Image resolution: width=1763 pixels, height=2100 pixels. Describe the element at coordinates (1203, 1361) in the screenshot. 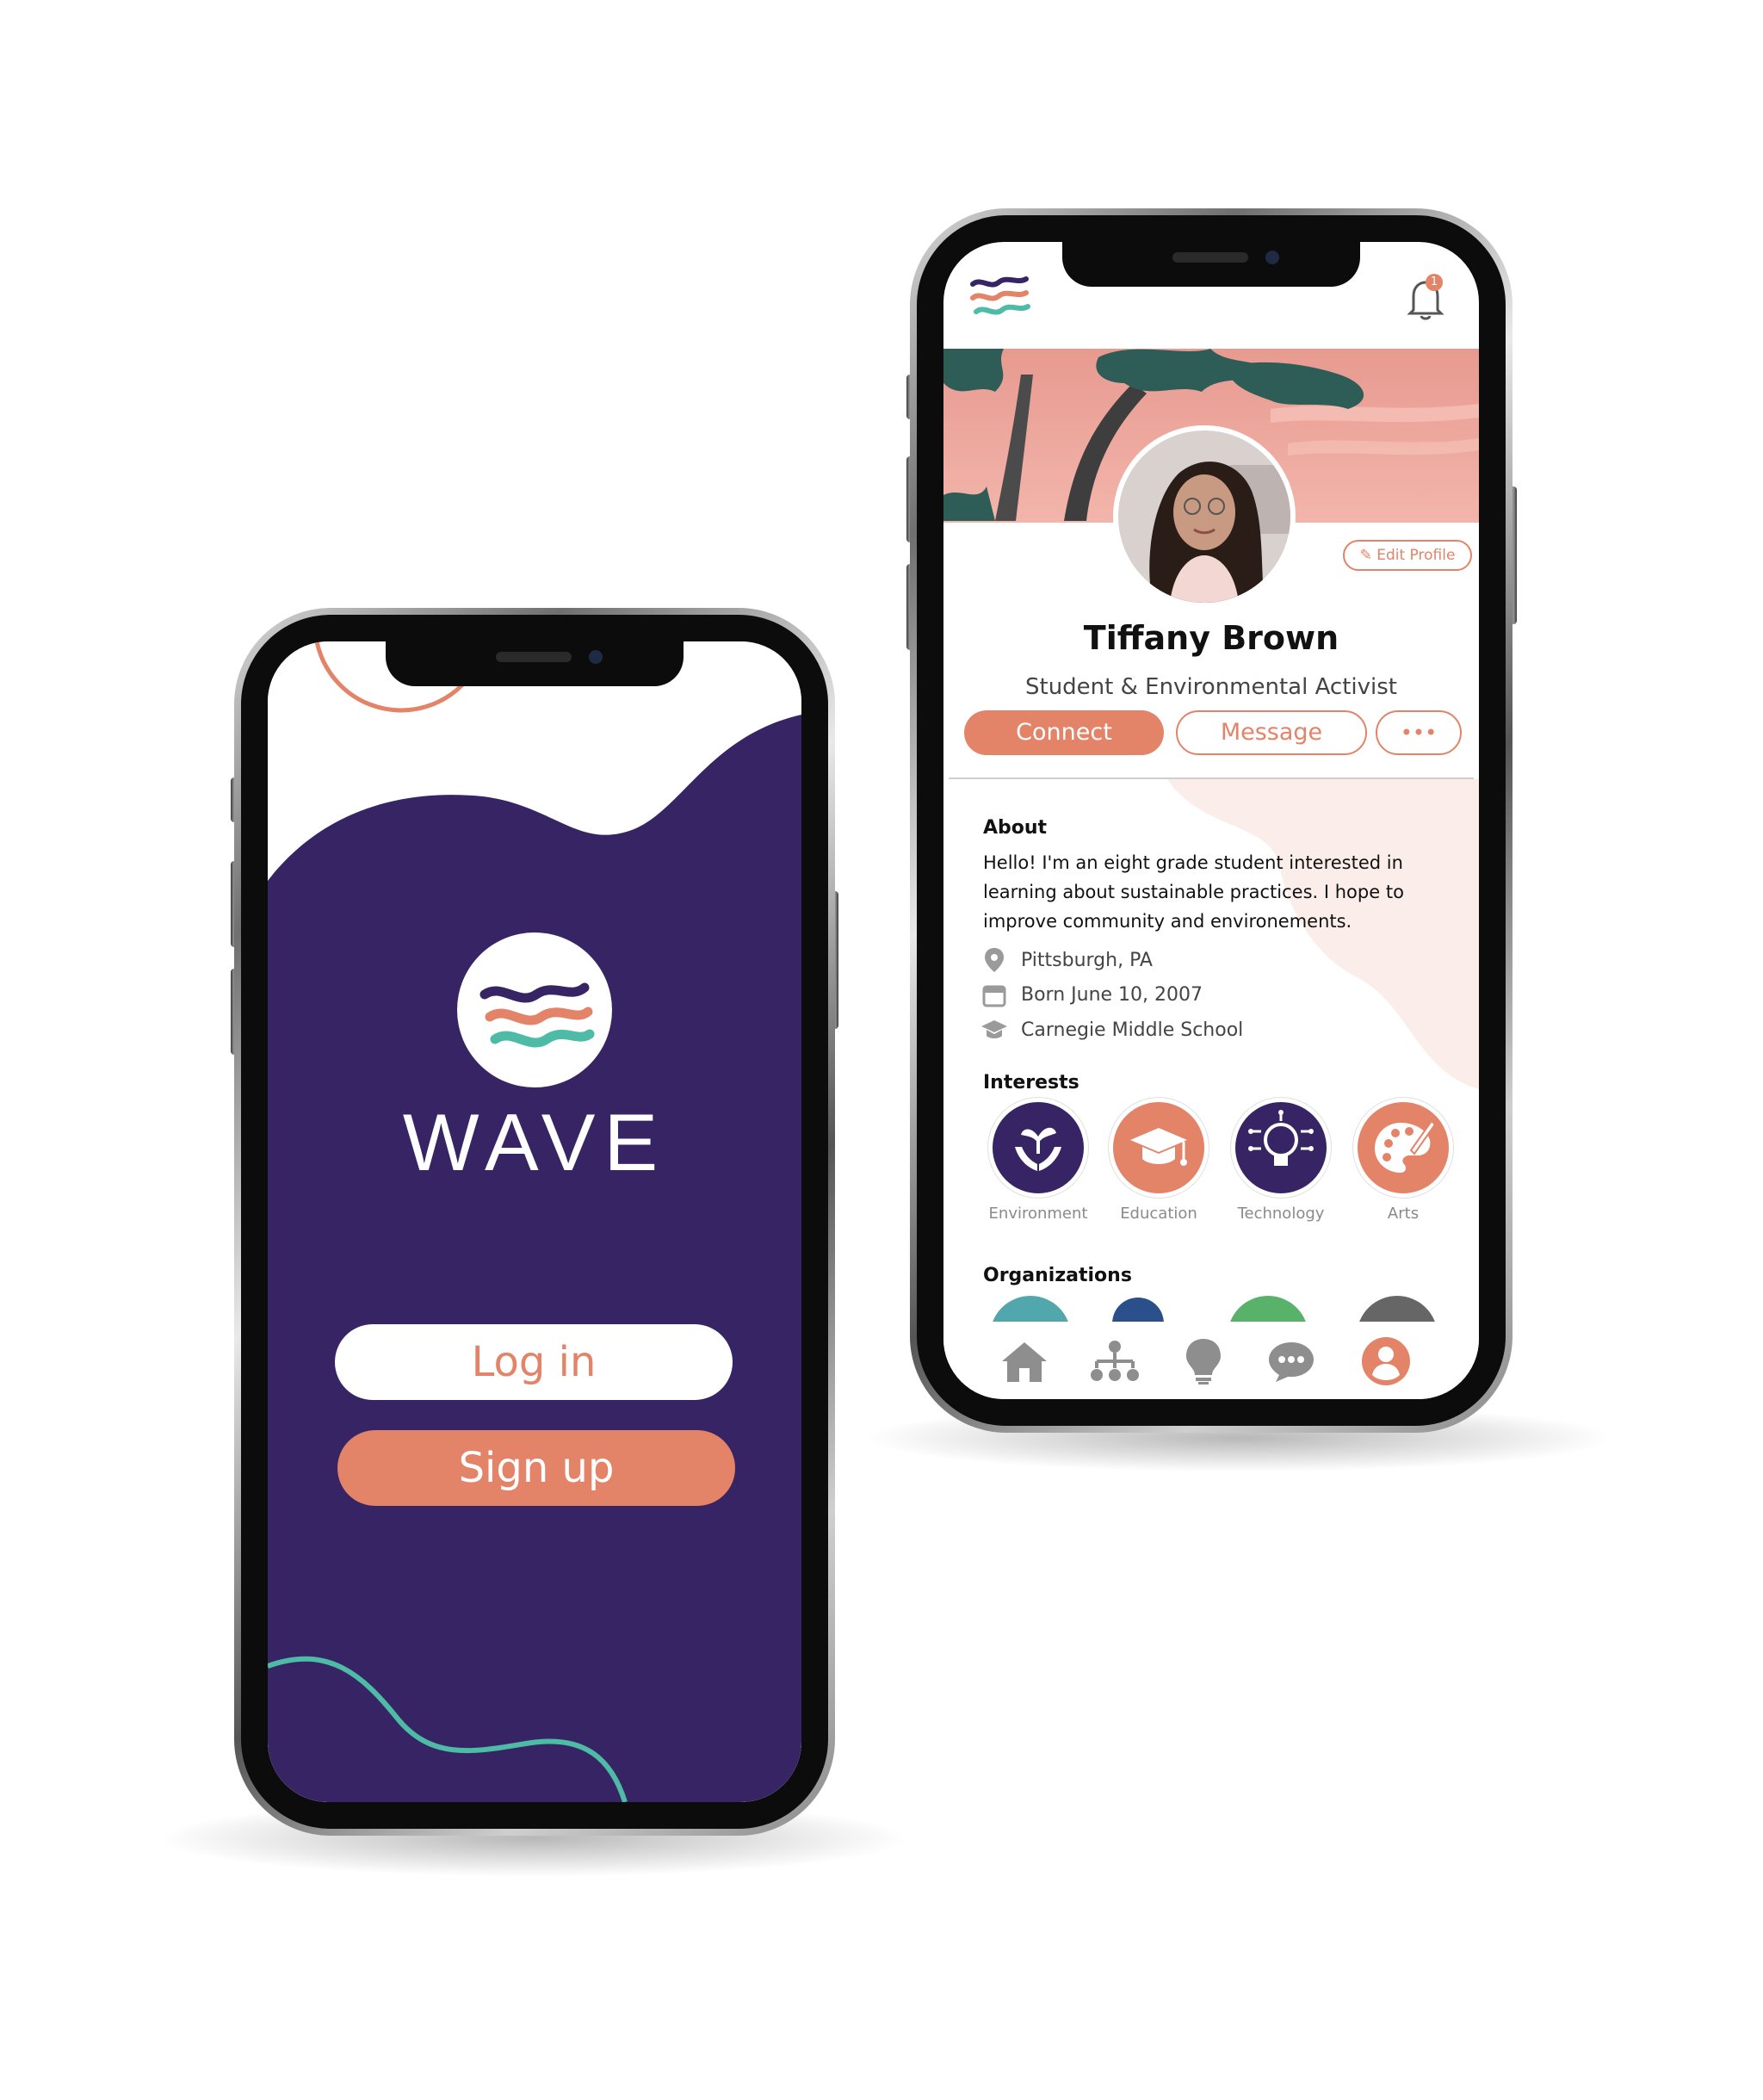

I see `lightbulb-icon` at that location.